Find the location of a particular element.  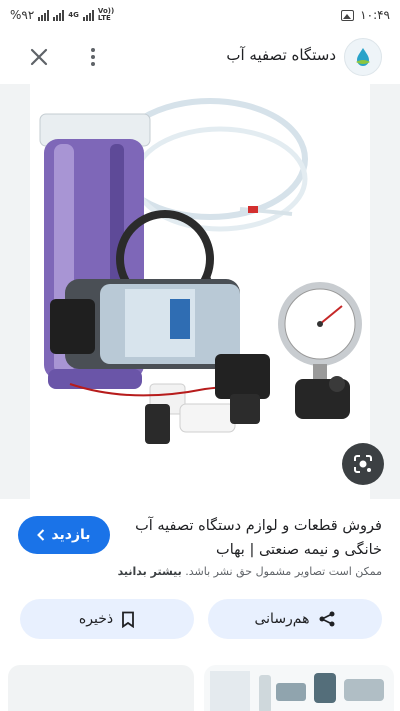

status-right: ۱۰:۴۹ is located at coordinates (365, 15).